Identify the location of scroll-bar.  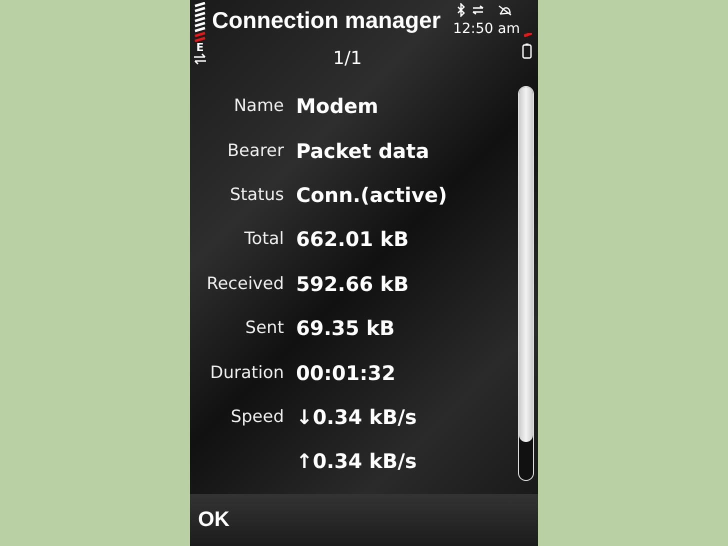
(526, 283).